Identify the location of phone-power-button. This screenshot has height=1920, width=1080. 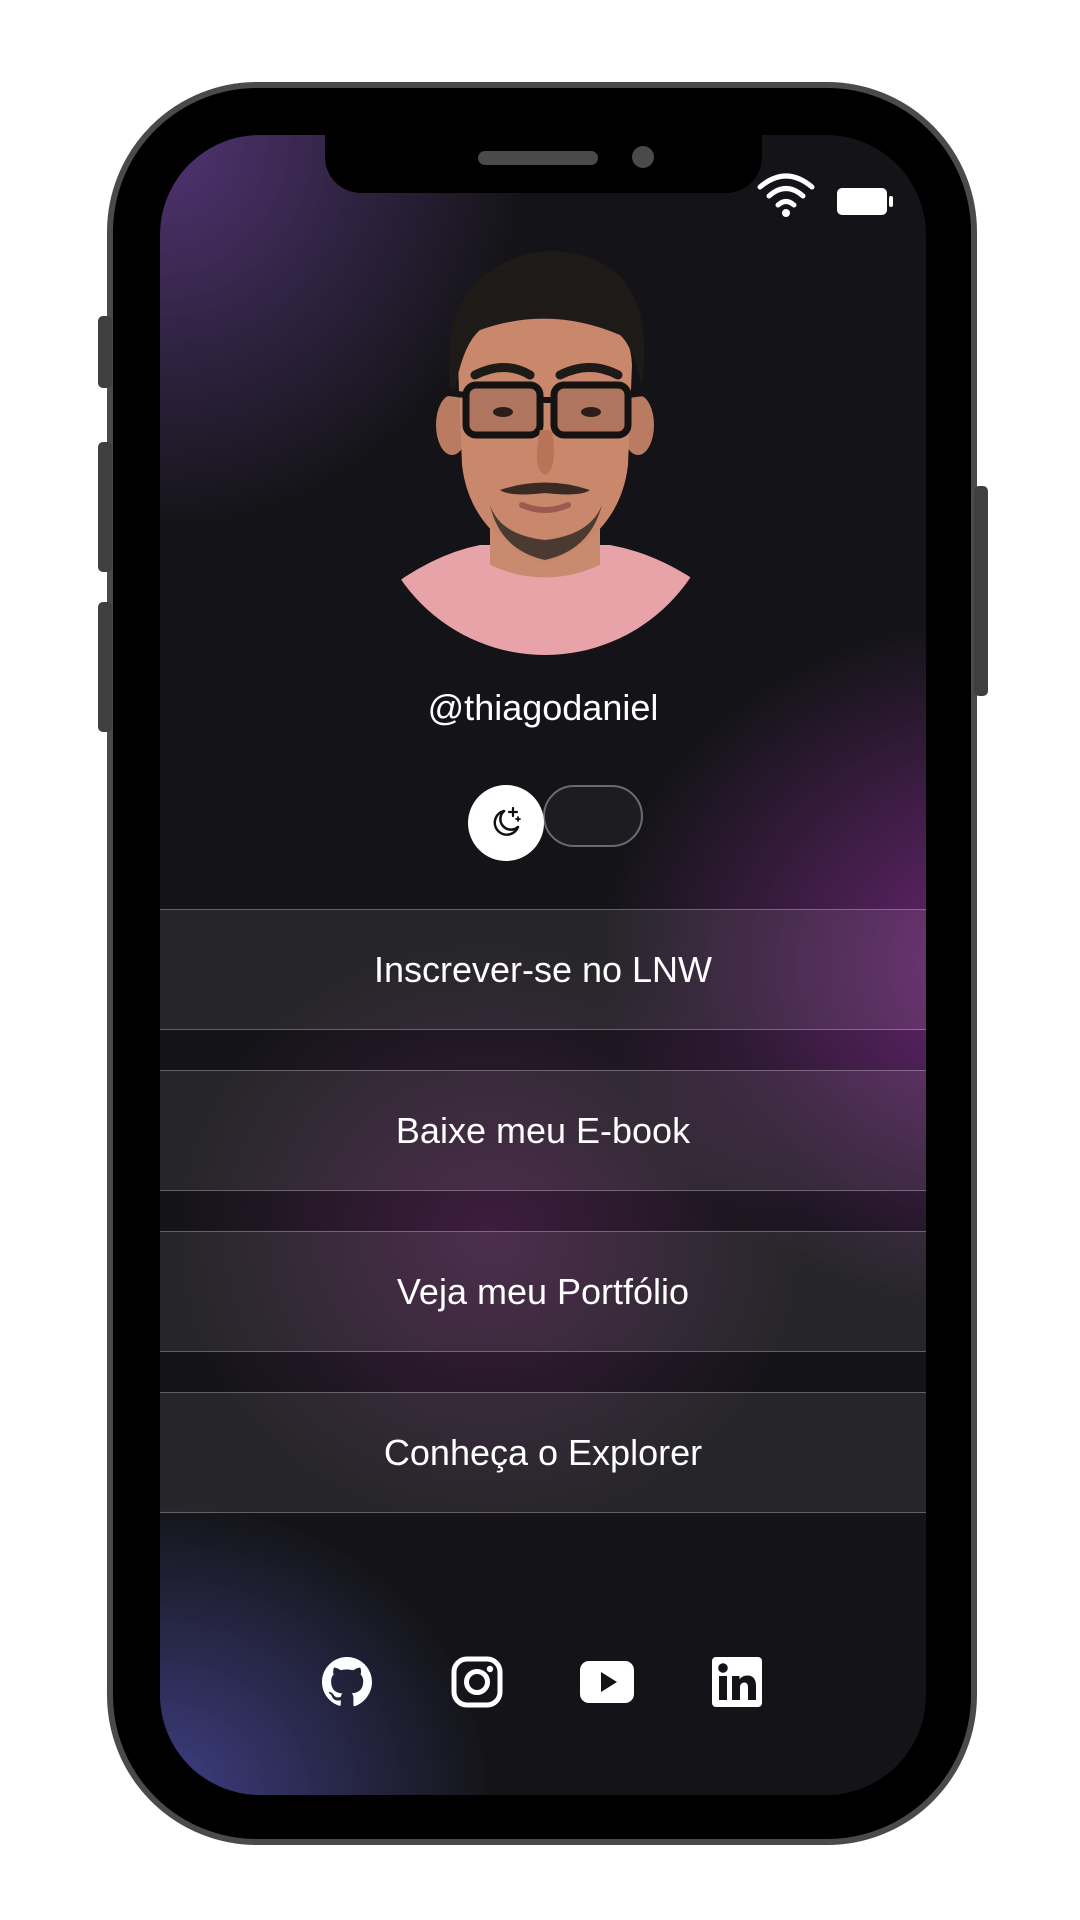
(981, 591).